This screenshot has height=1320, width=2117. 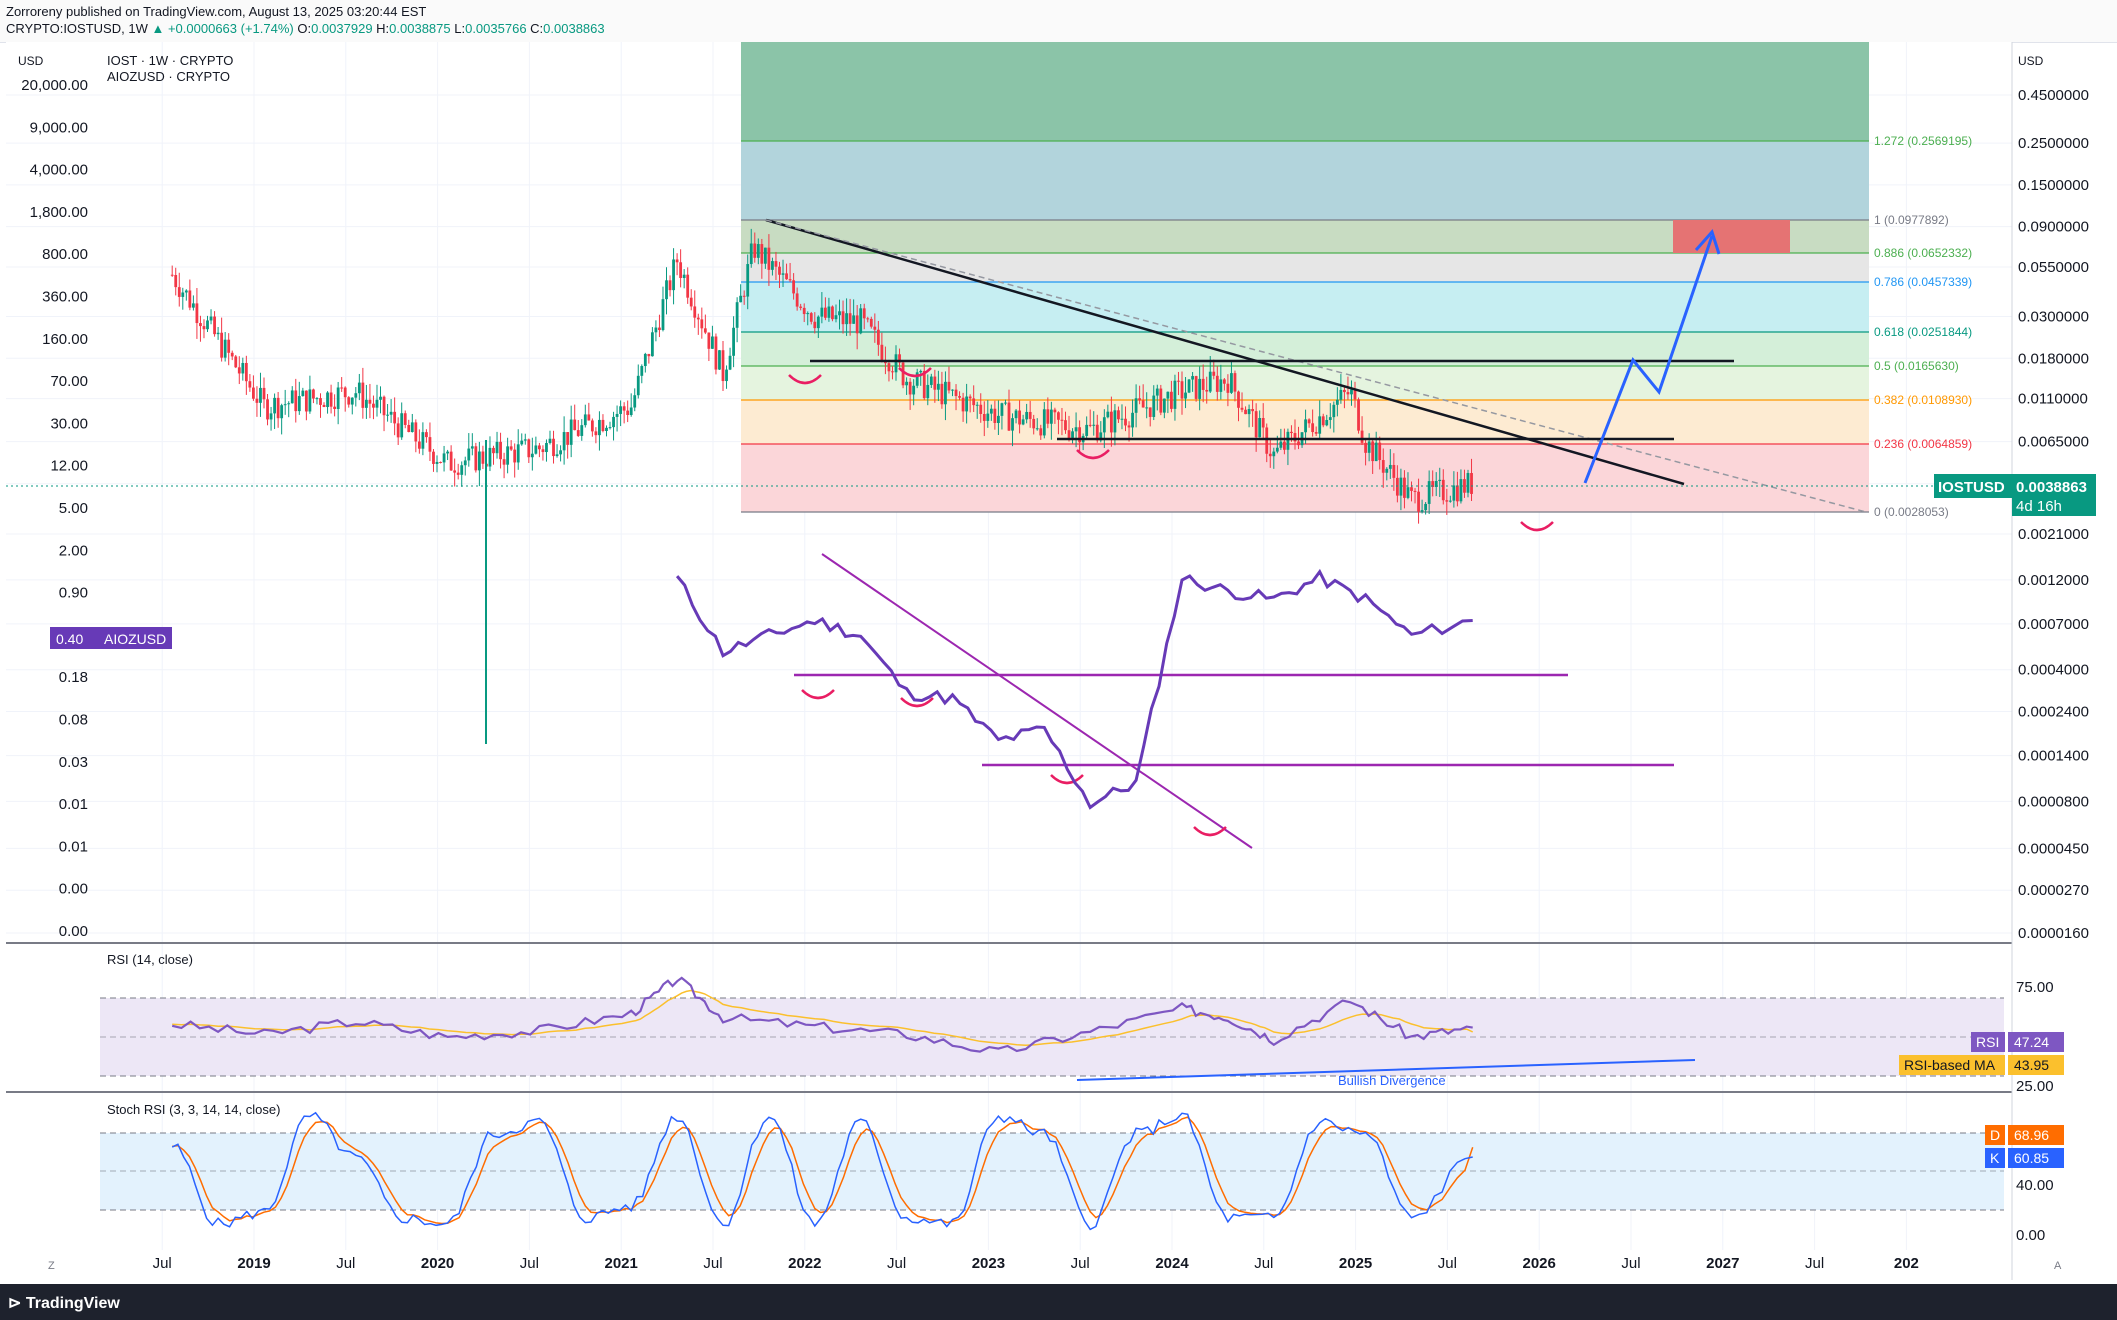 I want to click on right-axis-tick: 0.2500000, so click(x=2053, y=143).